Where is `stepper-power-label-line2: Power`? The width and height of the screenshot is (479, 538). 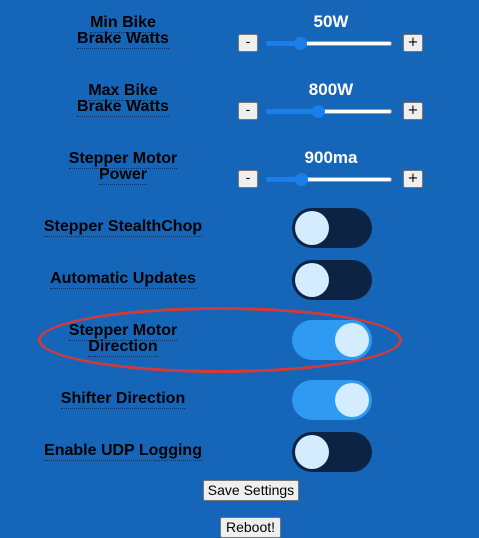
stepper-power-label-line2: Power is located at coordinates (122, 175).